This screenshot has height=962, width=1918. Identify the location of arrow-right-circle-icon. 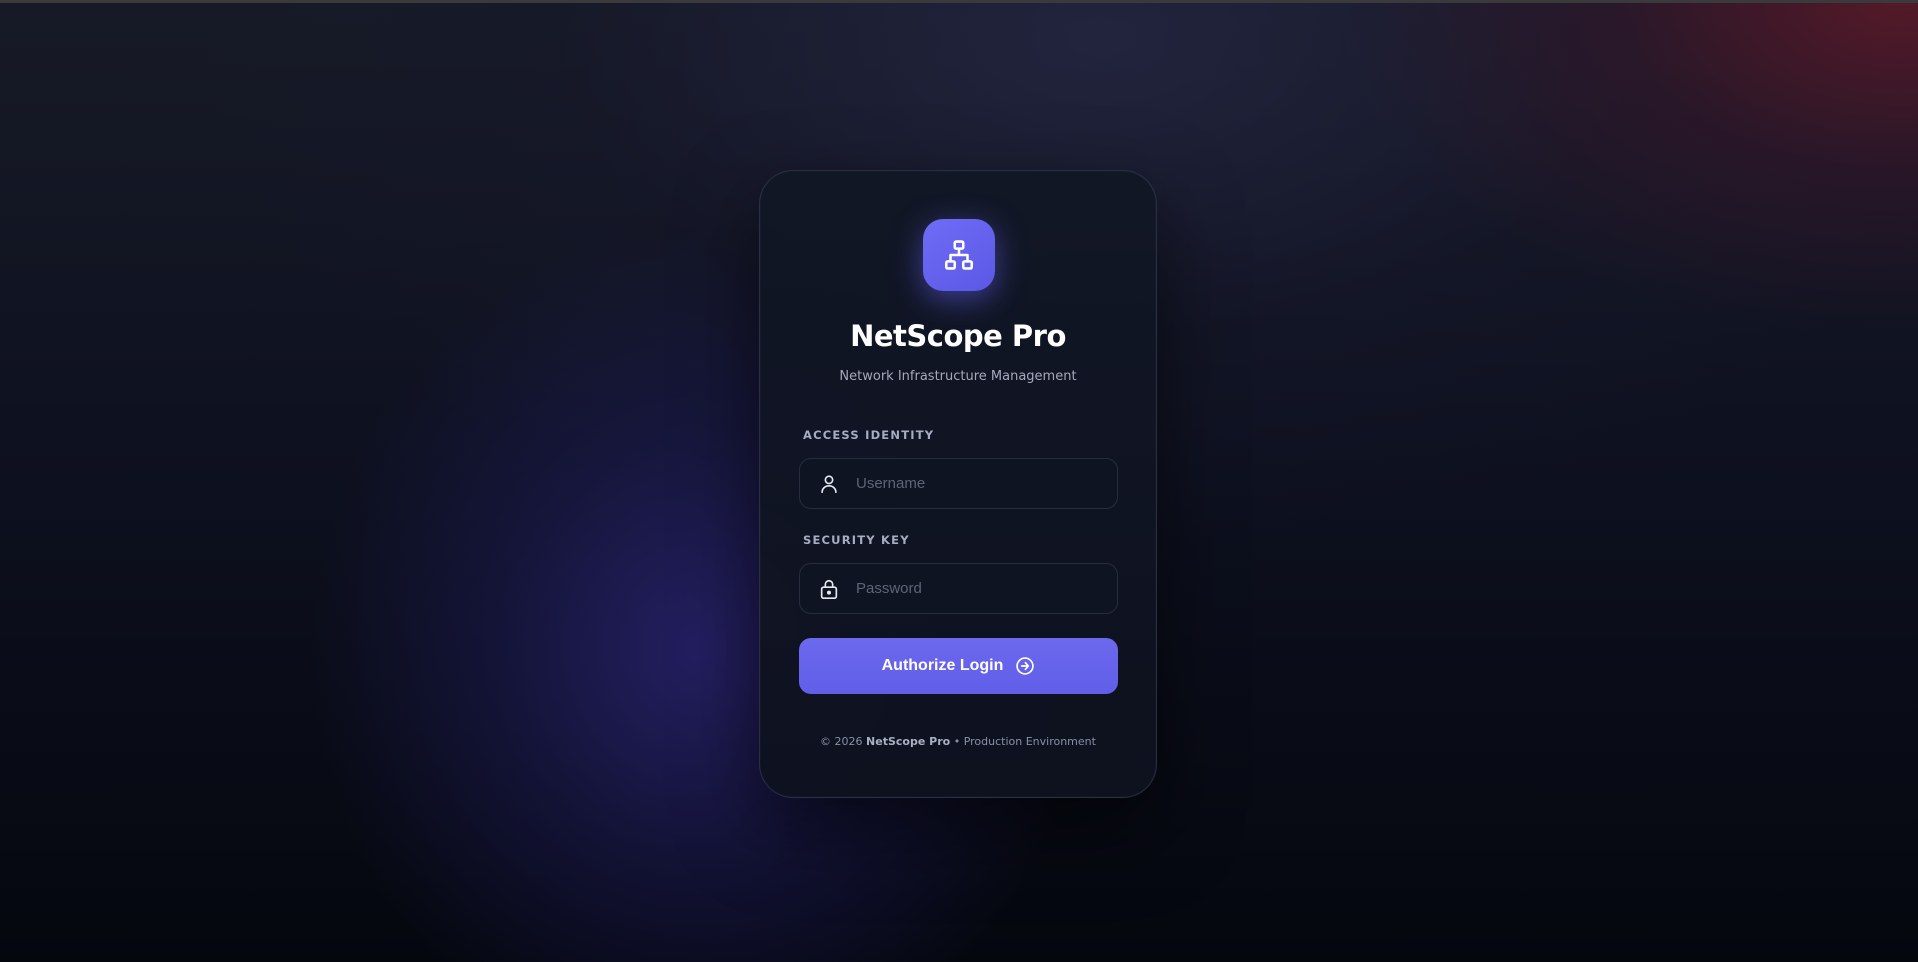
(1025, 666).